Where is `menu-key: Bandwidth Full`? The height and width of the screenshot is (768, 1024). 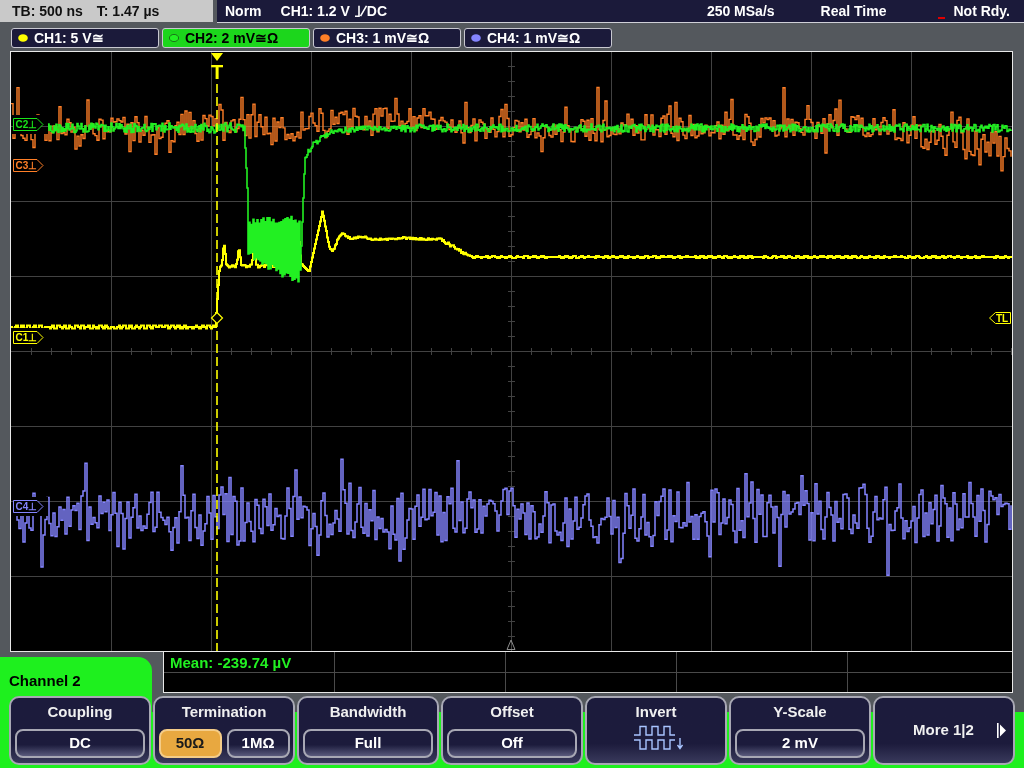
menu-key: Bandwidth Full is located at coordinates (368, 730).